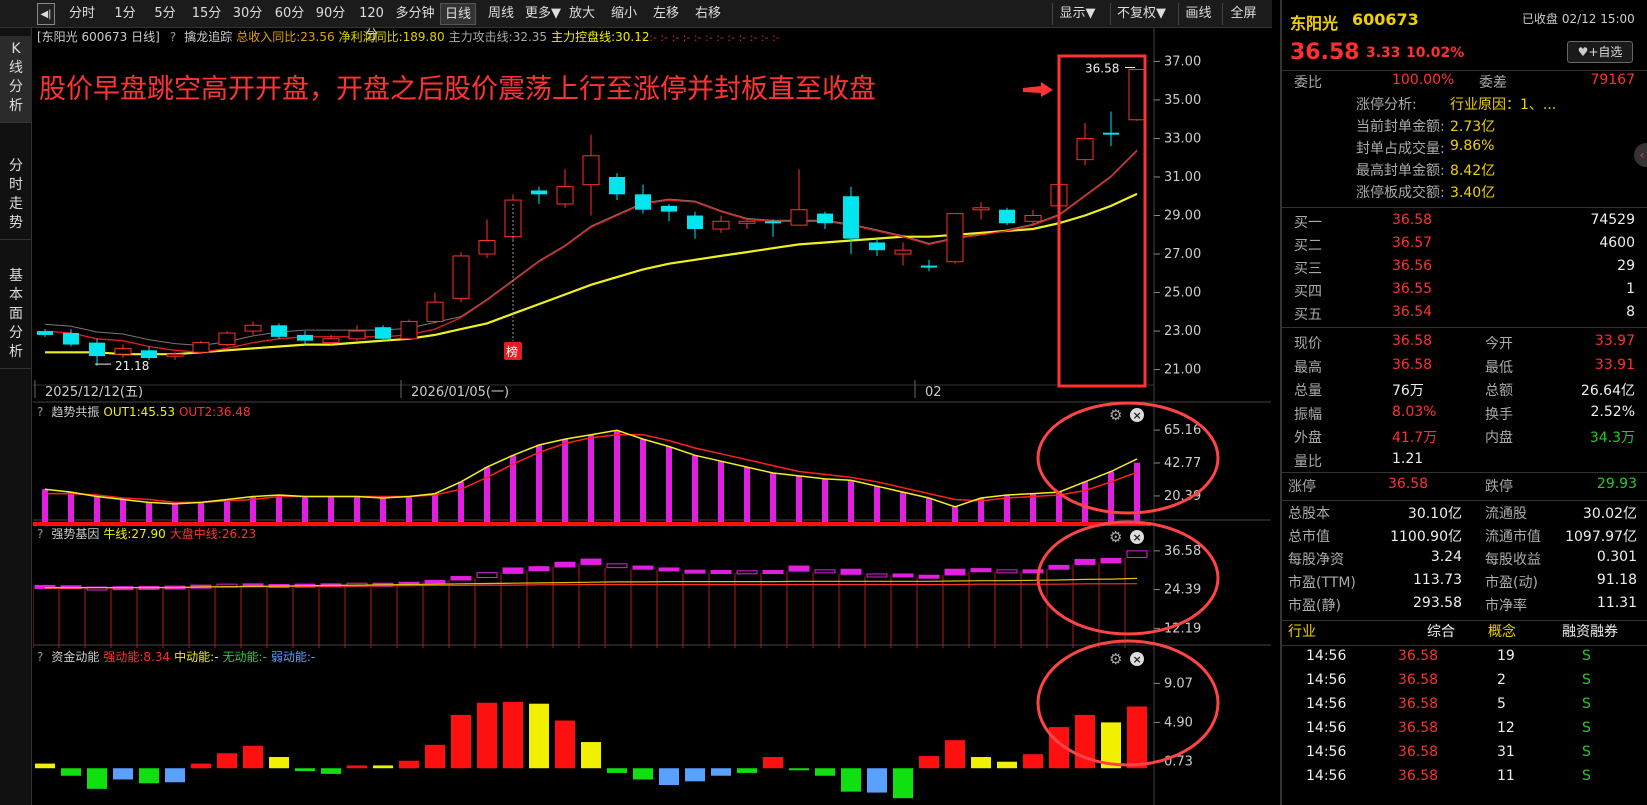 This screenshot has height=805, width=1647. I want to click on quote-value: 36.58, so click(1412, 341).